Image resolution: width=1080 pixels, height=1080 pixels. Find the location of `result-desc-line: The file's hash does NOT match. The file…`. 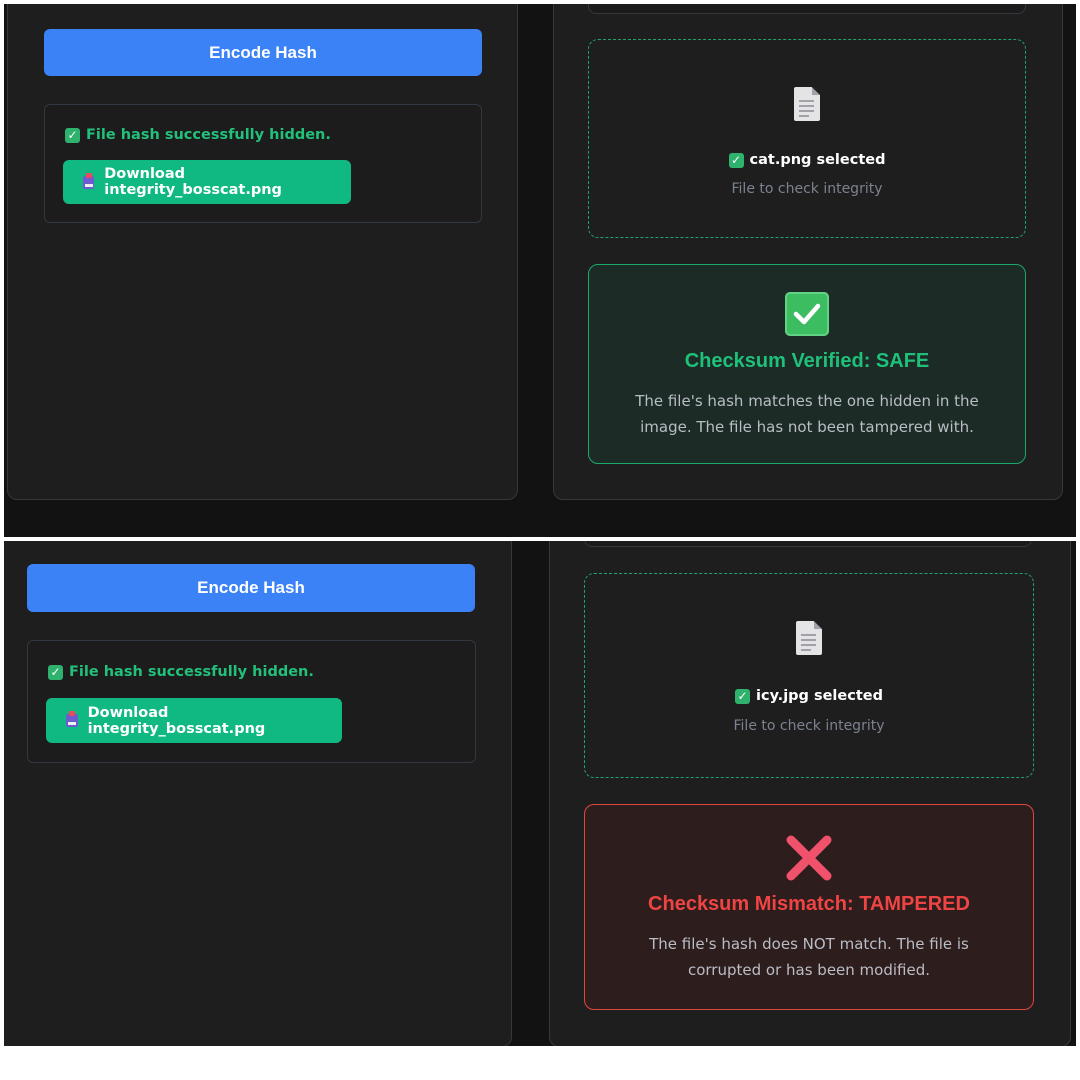

result-desc-line: The file's hash does NOT match. The file… is located at coordinates (809, 944).